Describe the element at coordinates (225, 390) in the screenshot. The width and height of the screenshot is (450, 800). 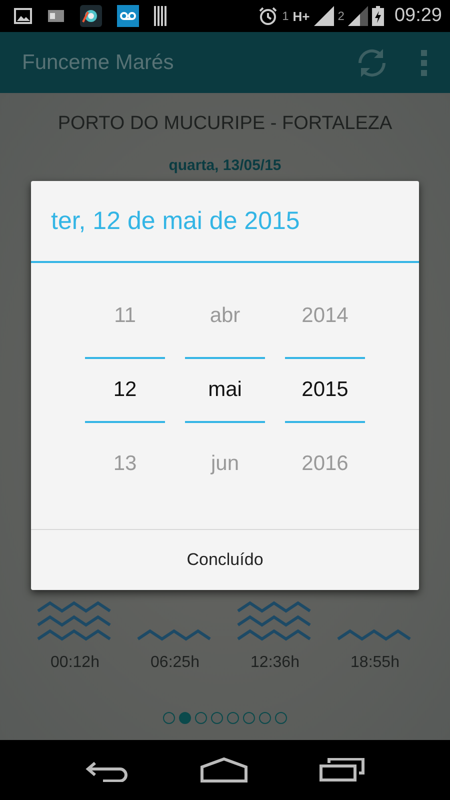
I see `picker-value: mai` at that location.